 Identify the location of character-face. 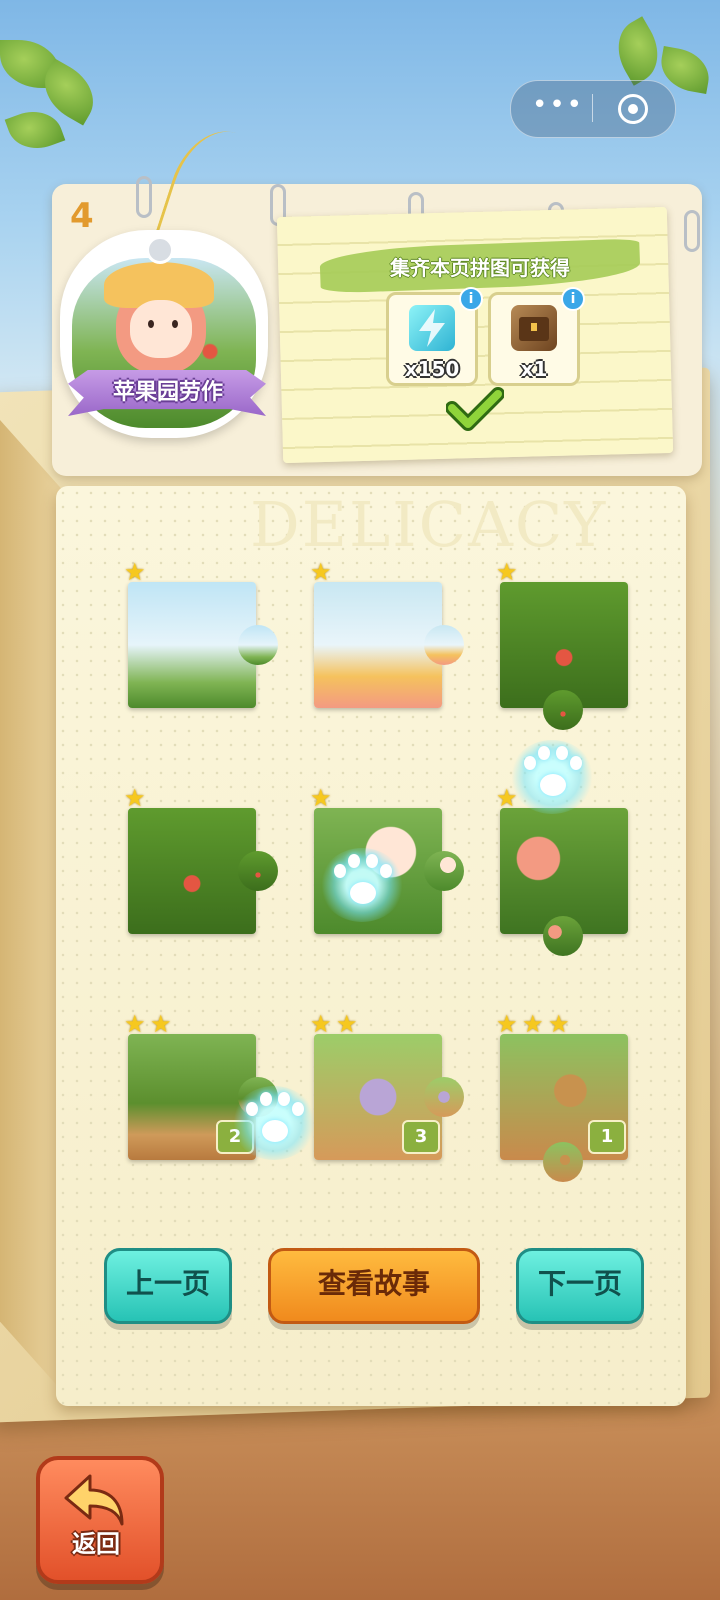
(161, 329).